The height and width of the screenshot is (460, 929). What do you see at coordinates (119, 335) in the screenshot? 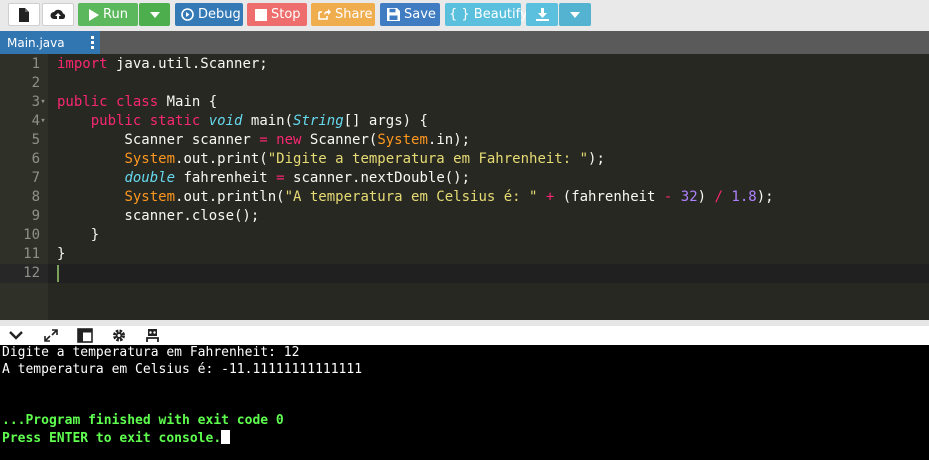
I see `gear-icon` at bounding box center [119, 335].